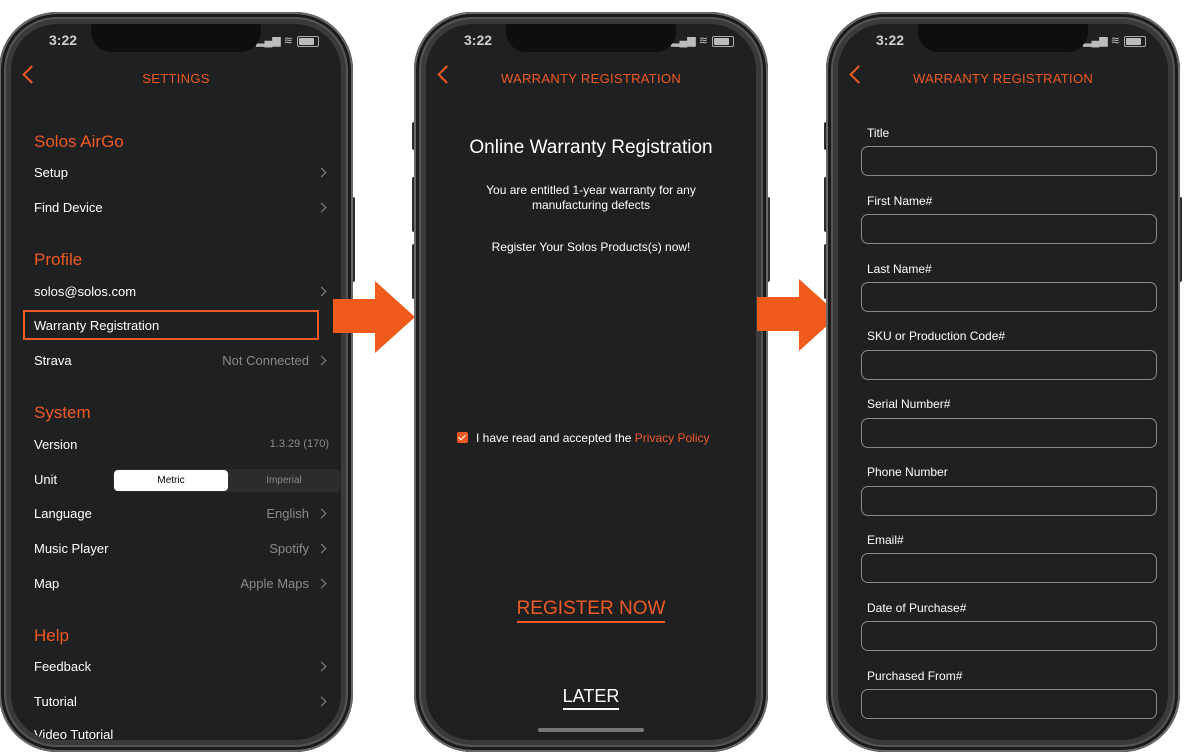 The width and height of the screenshot is (1187, 752). What do you see at coordinates (274, 583) in the screenshot?
I see `row-value: Apple Maps` at bounding box center [274, 583].